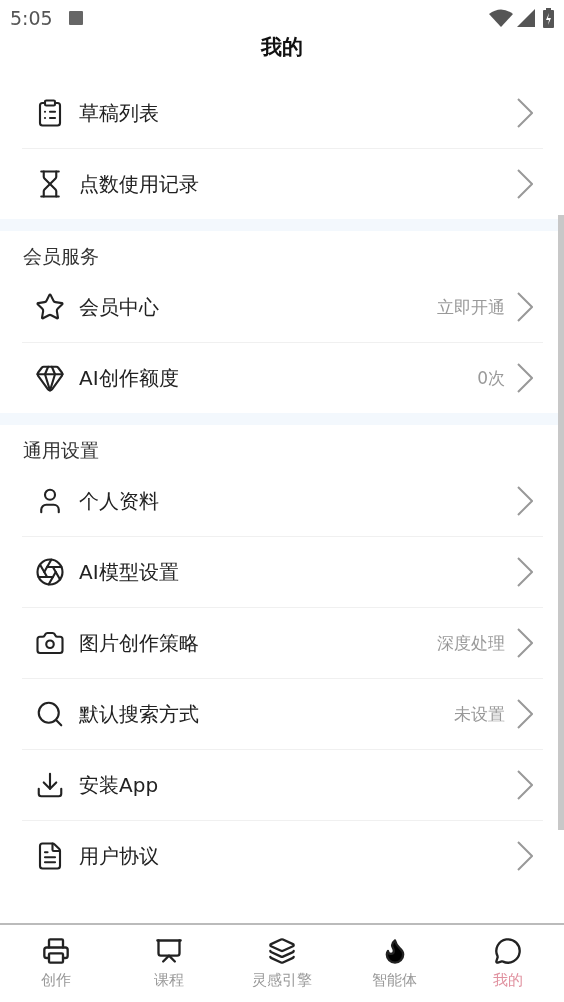 Image resolution: width=564 pixels, height=1002 pixels. What do you see at coordinates (548, 18) in the screenshot?
I see `battery-icon` at bounding box center [548, 18].